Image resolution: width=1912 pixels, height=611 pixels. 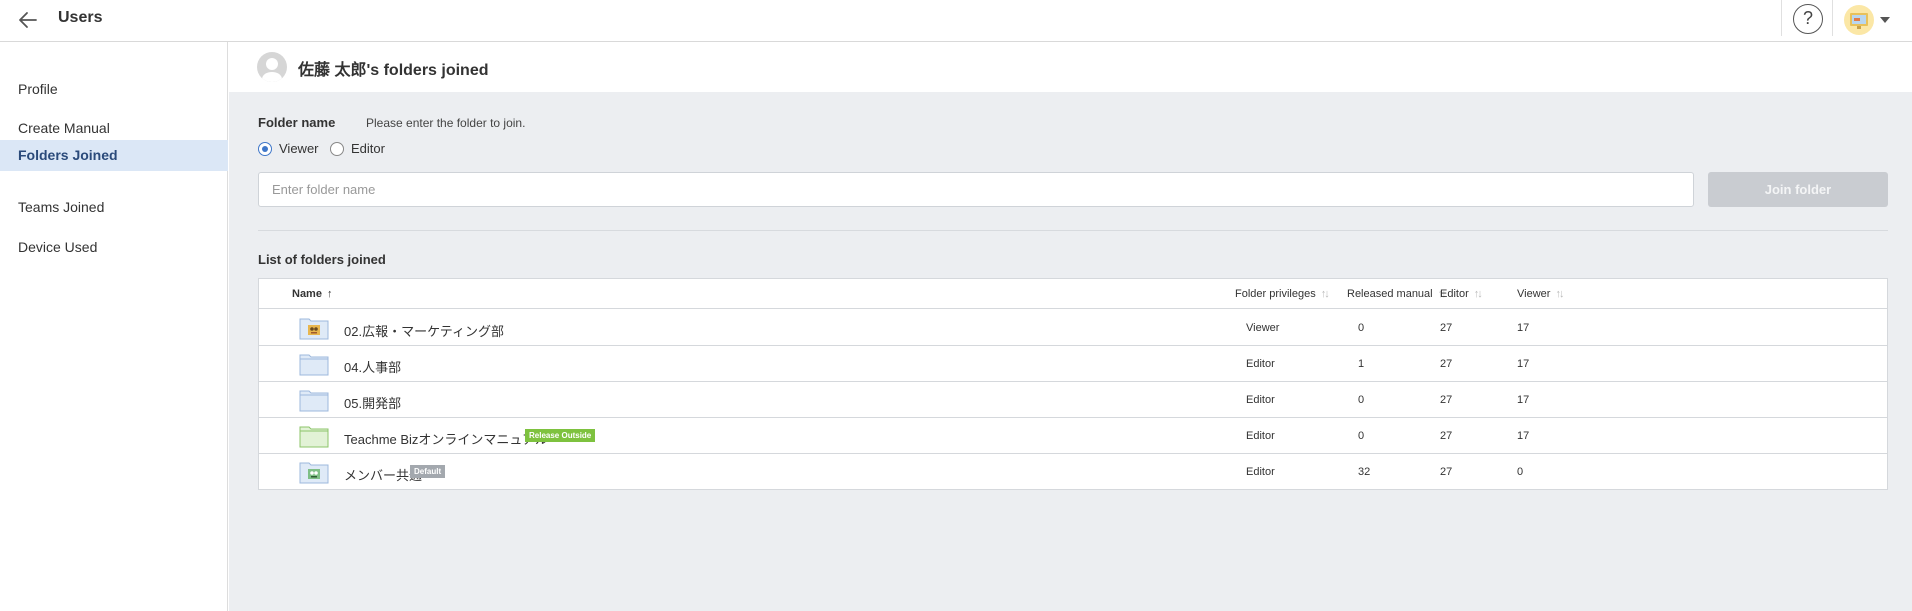 I want to click on help-icon: ?, so click(x=1808, y=19).